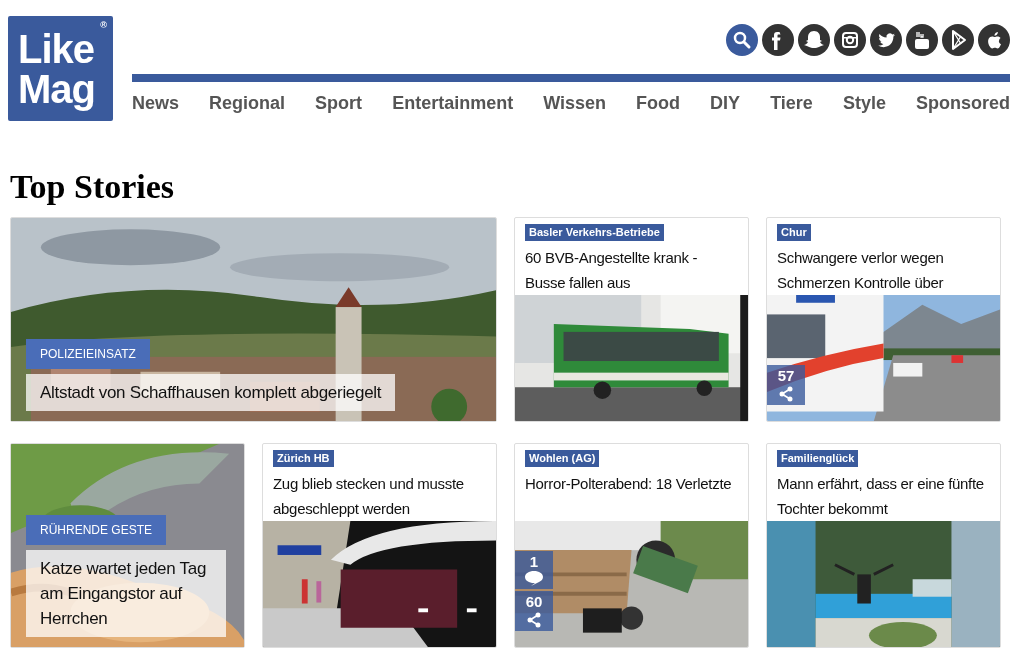  What do you see at coordinates (658, 103) in the screenshot?
I see `nav-link: Food` at bounding box center [658, 103].